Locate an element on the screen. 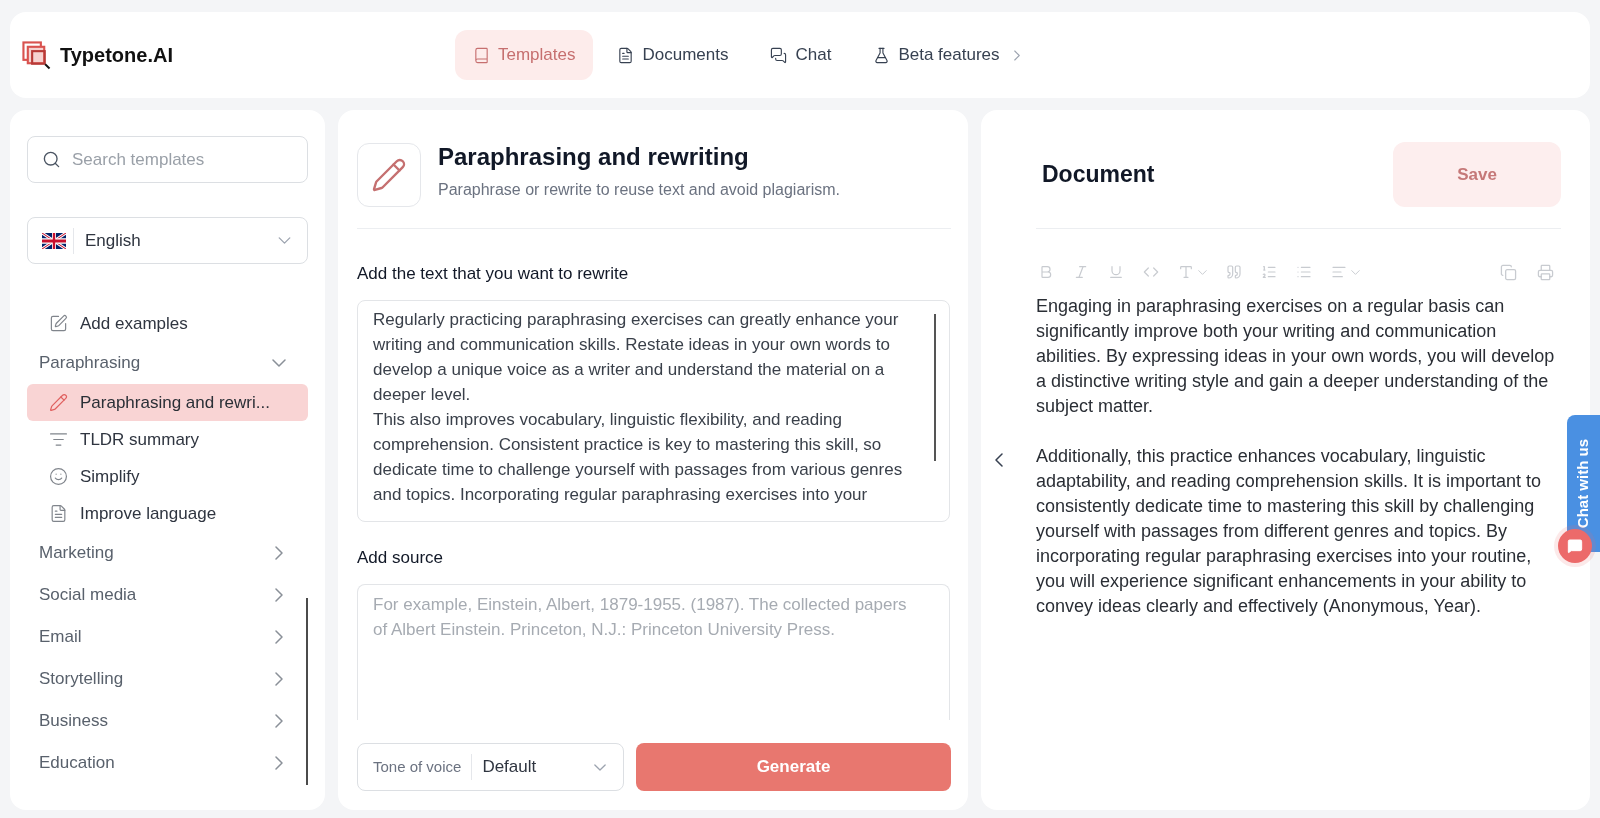  chevron-left-icon is located at coordinates (999, 460).